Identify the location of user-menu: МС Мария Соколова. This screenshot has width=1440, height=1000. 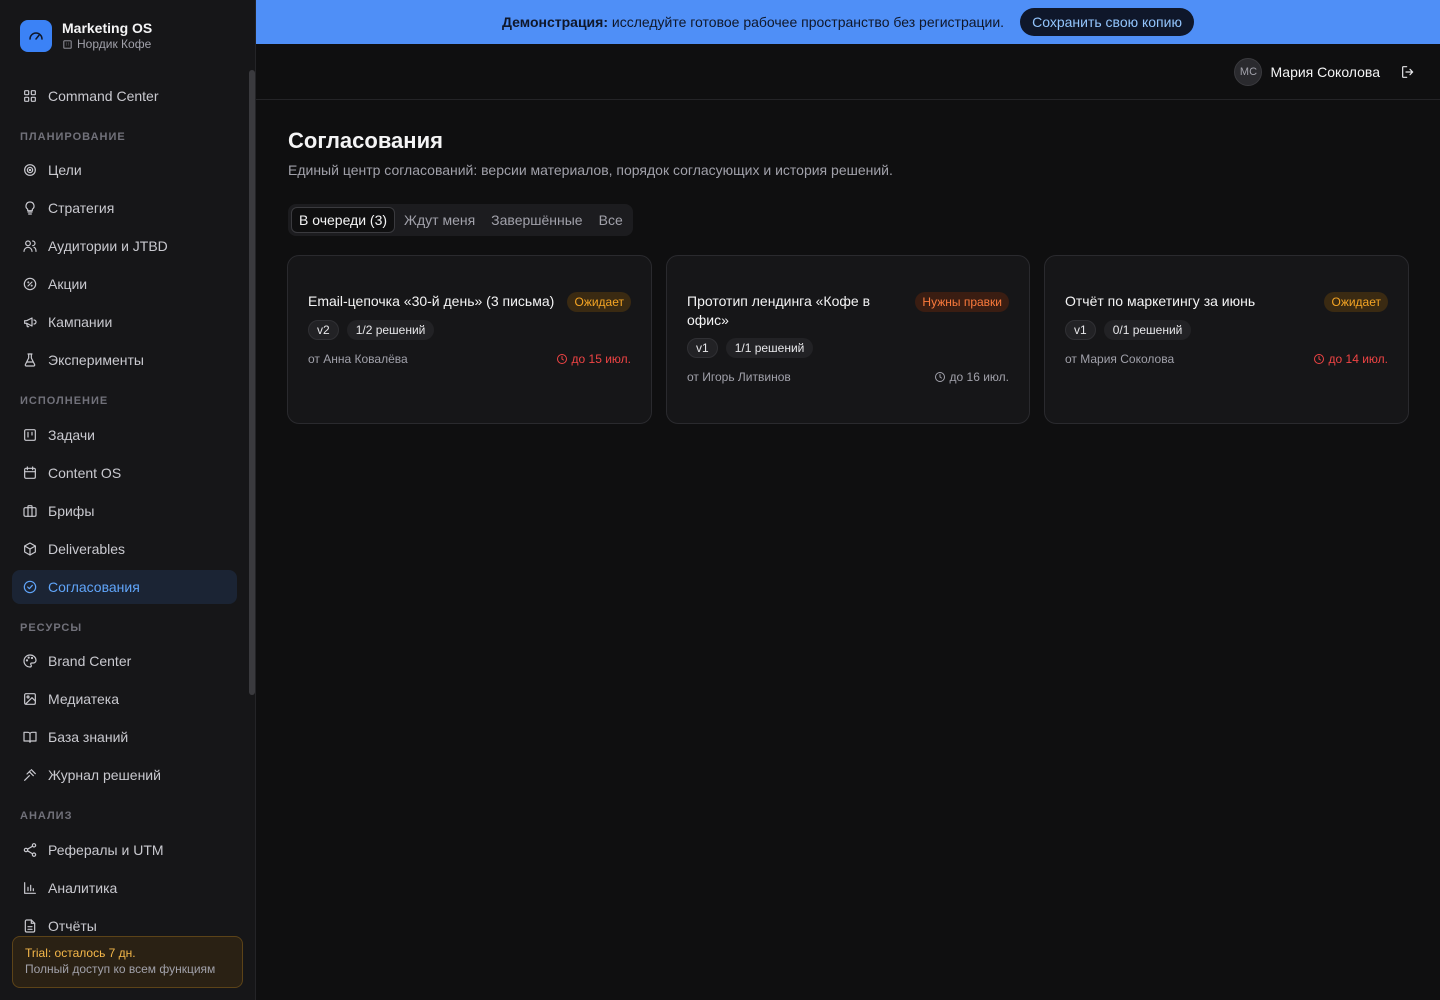
(1307, 72).